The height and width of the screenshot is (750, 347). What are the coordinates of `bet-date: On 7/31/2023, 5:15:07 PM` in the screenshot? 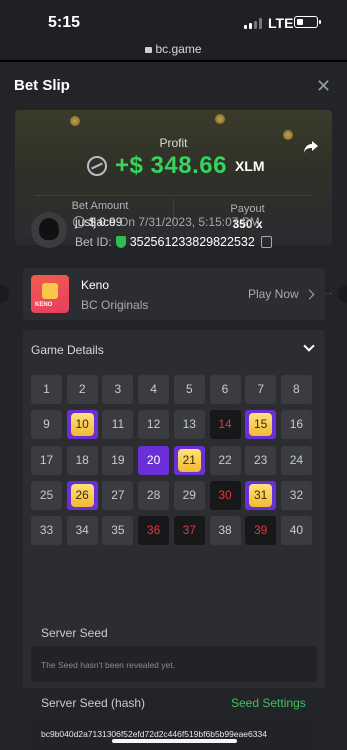 It's located at (189, 222).